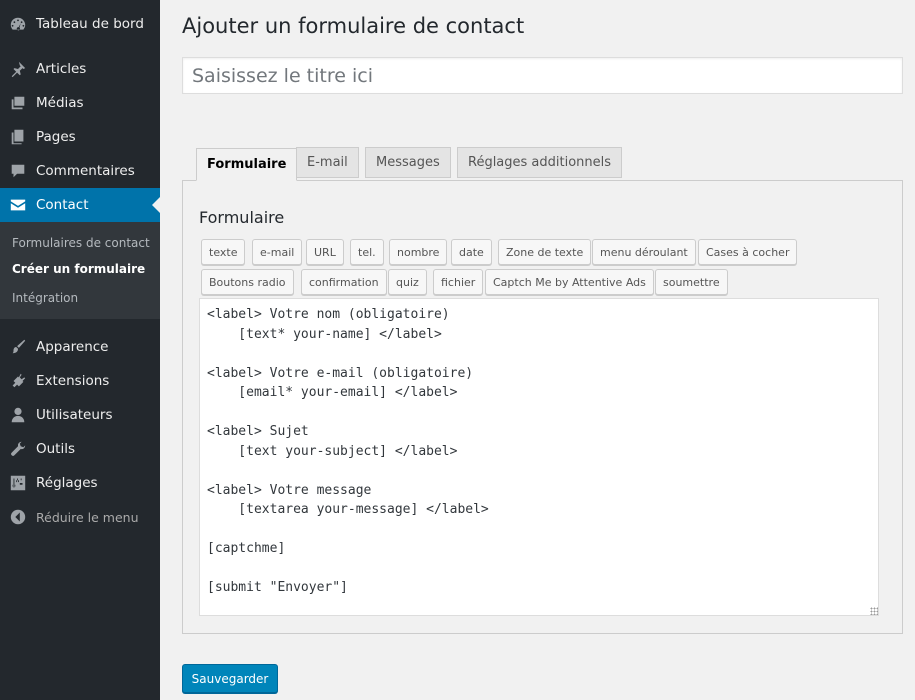 This screenshot has height=700, width=915. I want to click on sidebar-item-pages: Pages, so click(80, 137).